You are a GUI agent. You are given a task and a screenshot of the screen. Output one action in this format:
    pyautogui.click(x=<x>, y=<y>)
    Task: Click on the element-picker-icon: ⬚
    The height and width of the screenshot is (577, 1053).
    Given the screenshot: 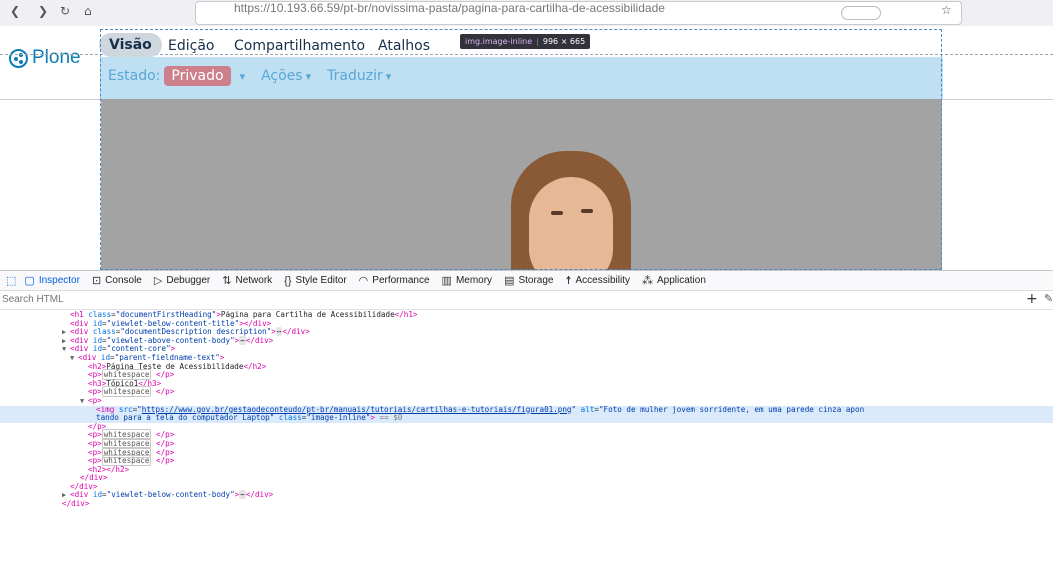 What is the action you would take?
    pyautogui.click(x=11, y=280)
    